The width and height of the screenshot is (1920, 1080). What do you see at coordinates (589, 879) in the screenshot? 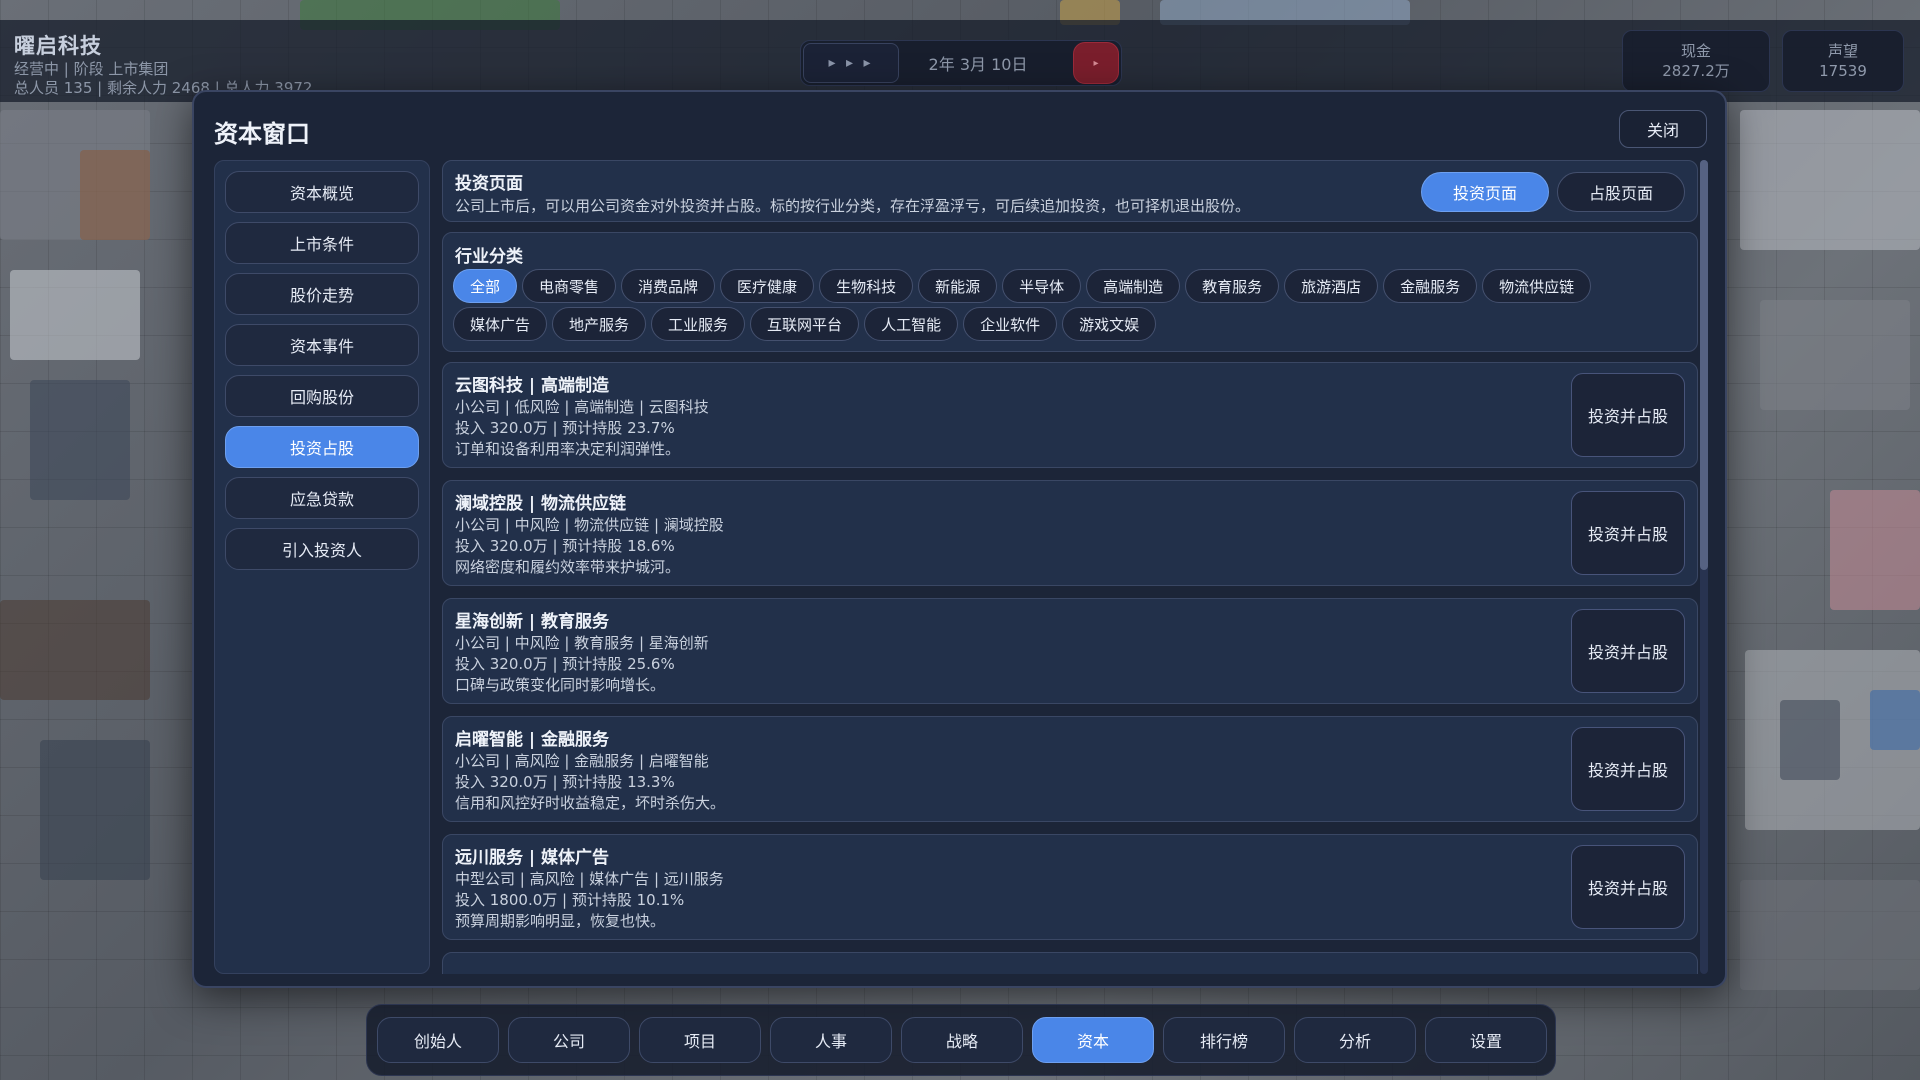
I see `investment-meta: 中型公司 | 高风险 | 媒体广告 | 远川服务` at bounding box center [589, 879].